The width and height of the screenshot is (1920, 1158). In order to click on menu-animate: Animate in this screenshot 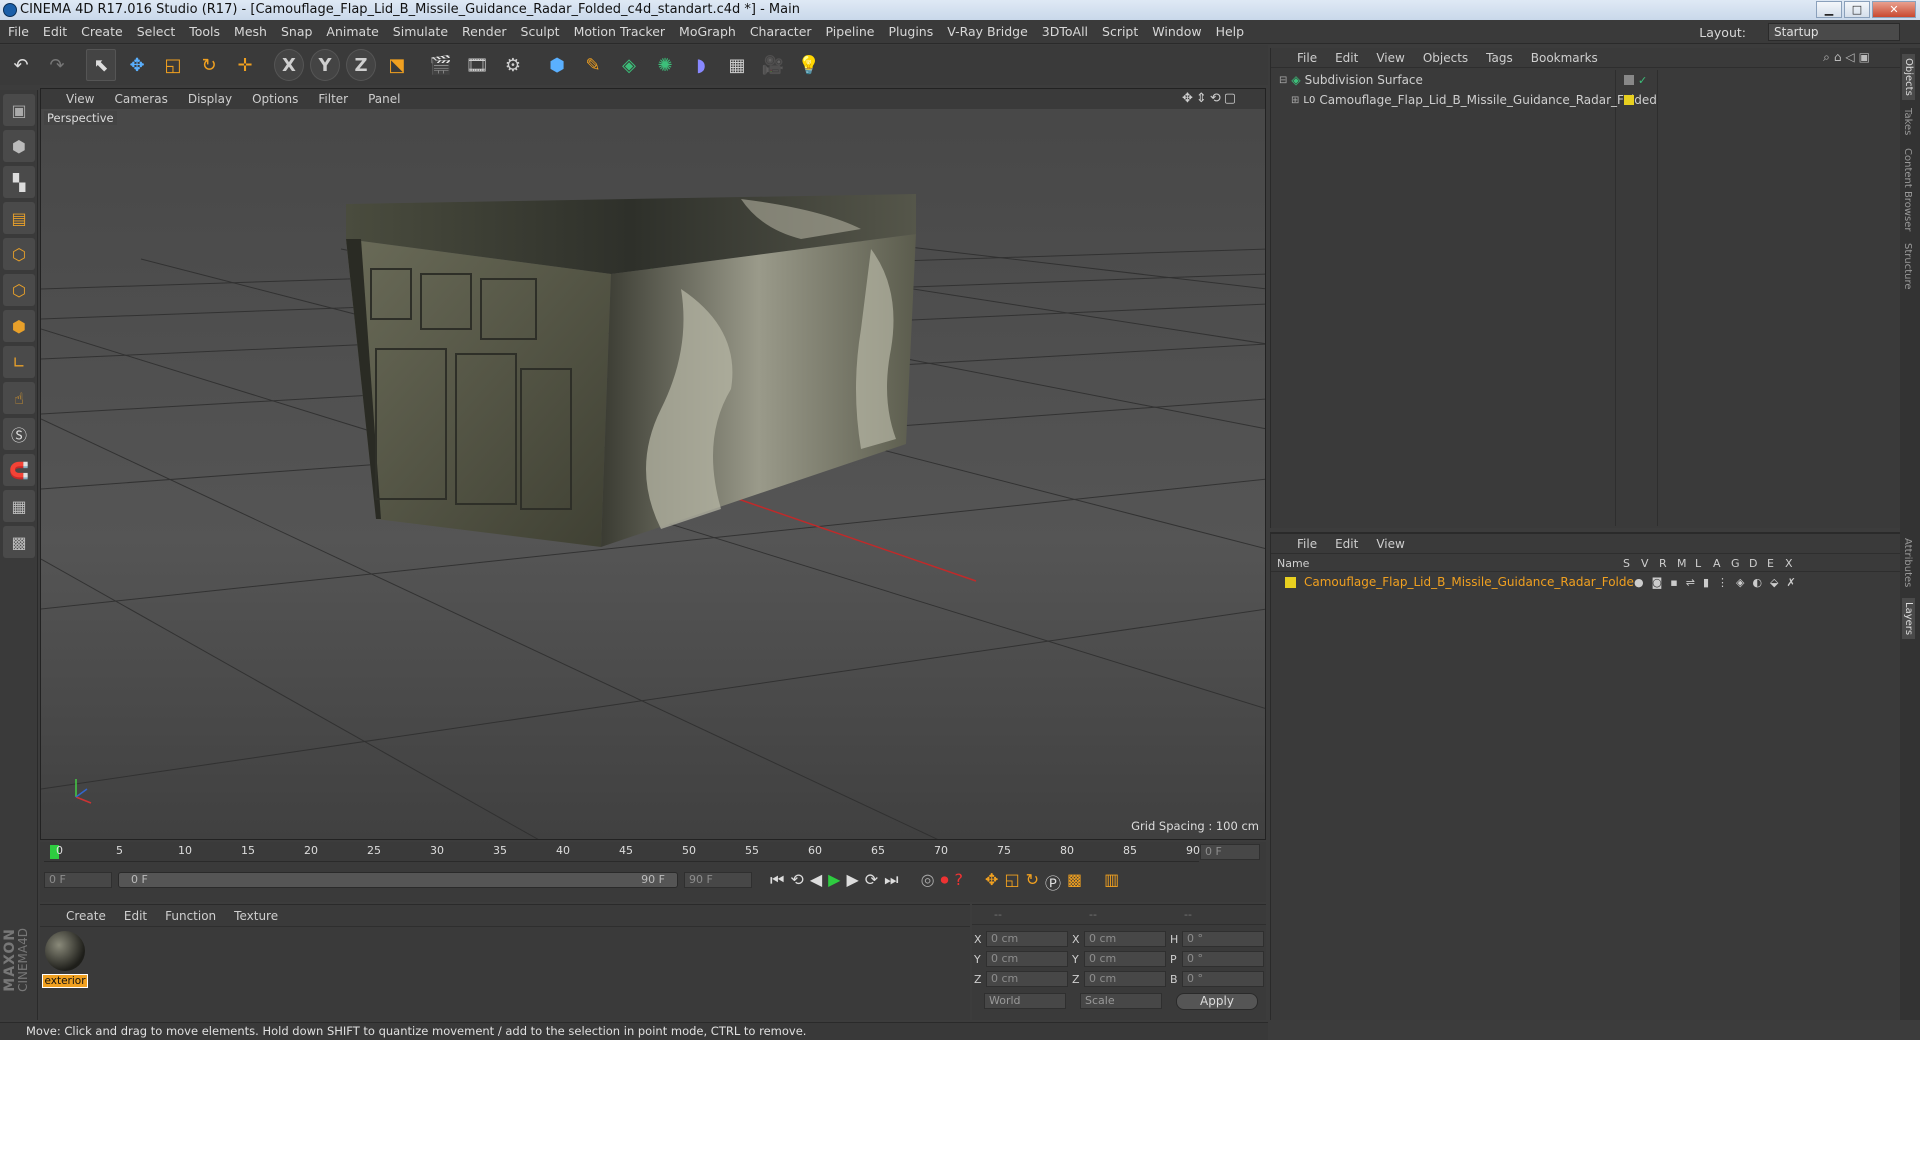, I will do `click(352, 31)`.